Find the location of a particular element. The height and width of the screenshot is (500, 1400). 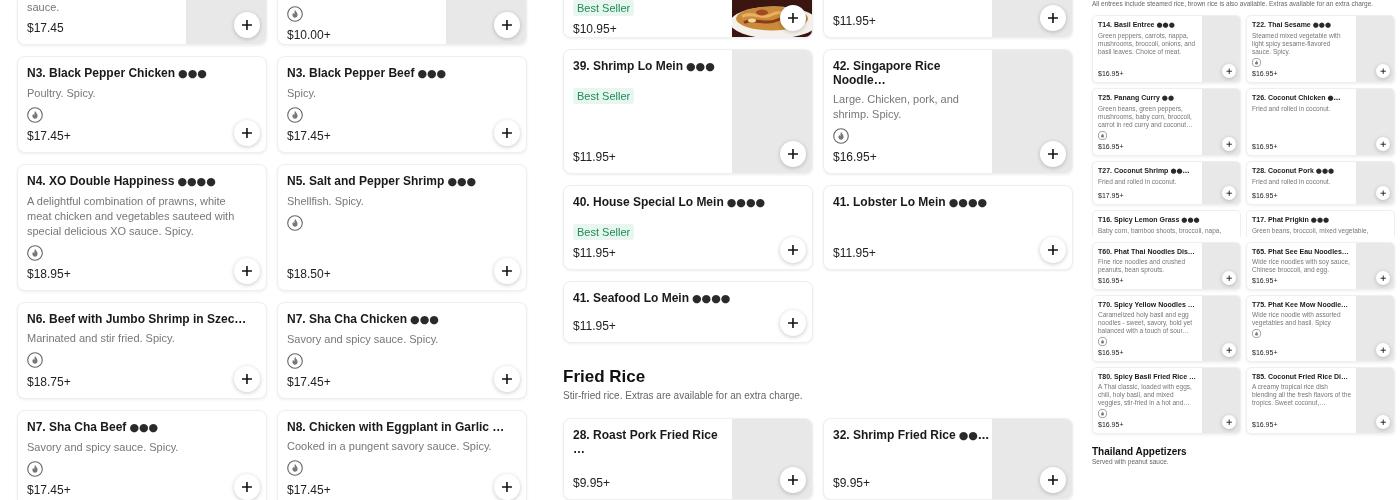

menu-card: 42. Singapore Rice Noodle… Large. Chicken, pork, and shrimp. Spicy. $16.95+ is located at coordinates (948, 111).